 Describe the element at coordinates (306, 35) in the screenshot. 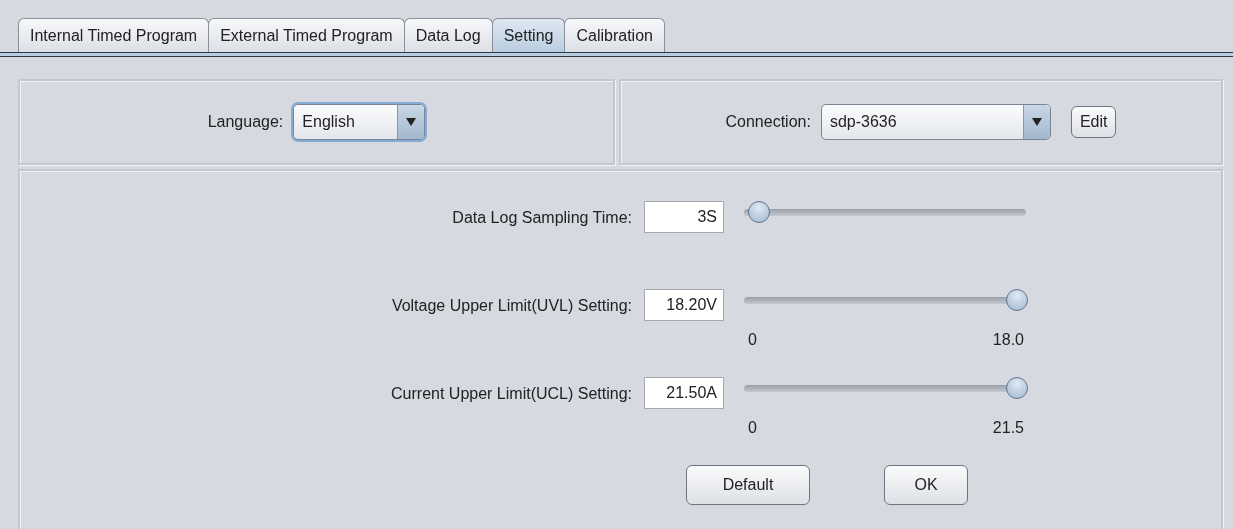

I see `tab: External Timed Program` at that location.